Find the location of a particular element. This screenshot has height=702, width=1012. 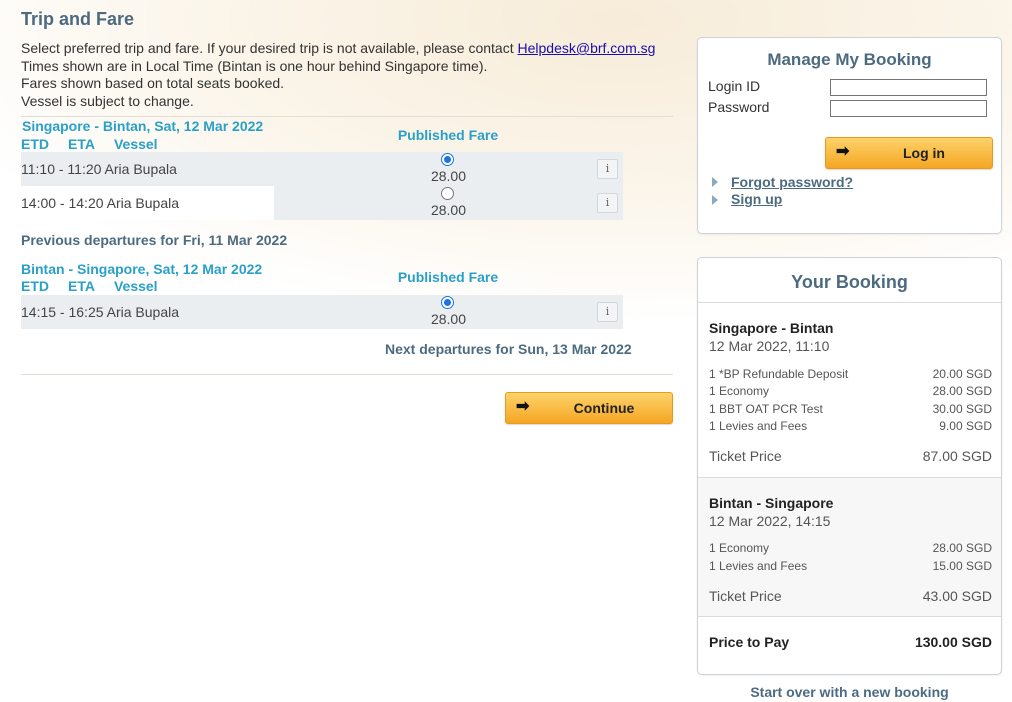

previous-departures-link: Previous departures for Fri, 11 Mar 2022 is located at coordinates (154, 240).